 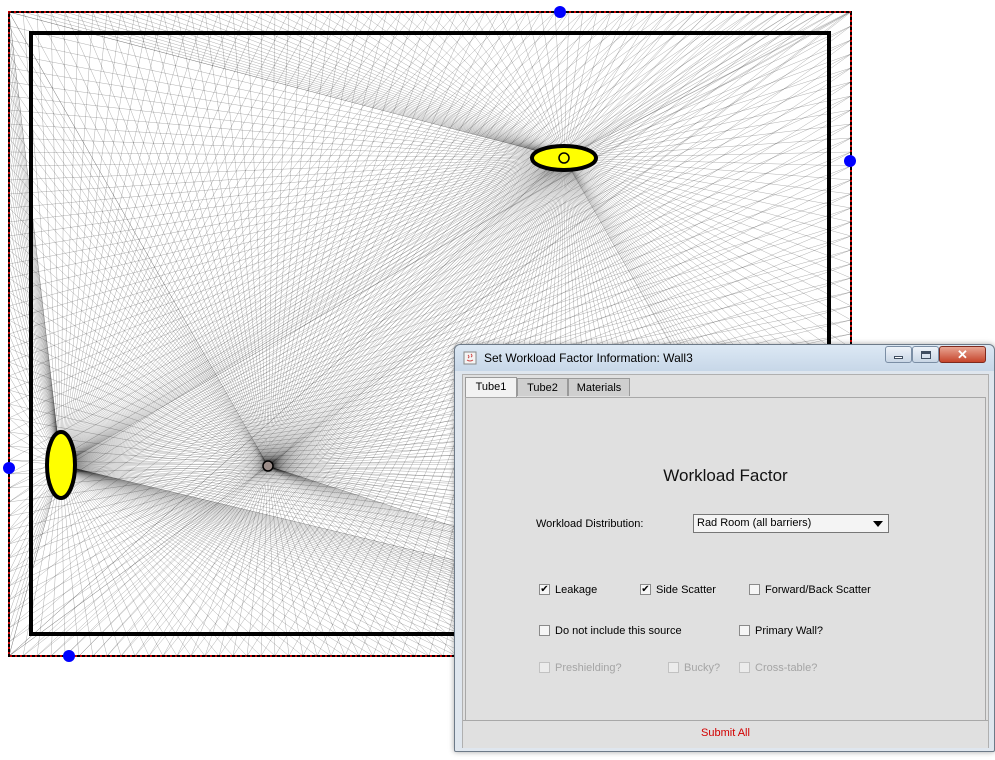 I want to click on forward-back-scatter-checkbox: Forward/Back Scatter, so click(x=810, y=591).